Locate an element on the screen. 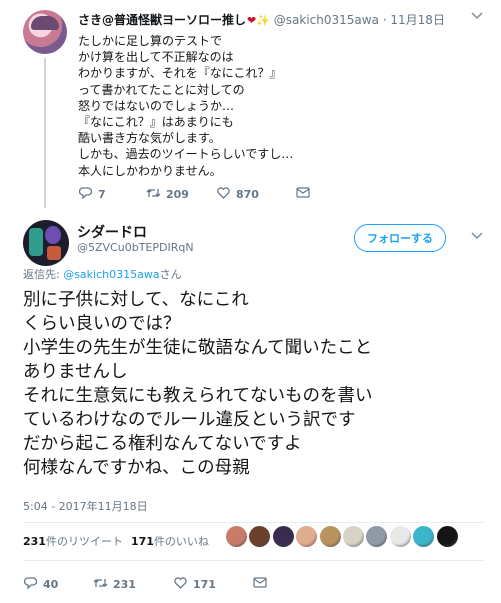 The image size is (501, 603). tweet-stats: 231件のリツイート 171件のいいね is located at coordinates (116, 541).